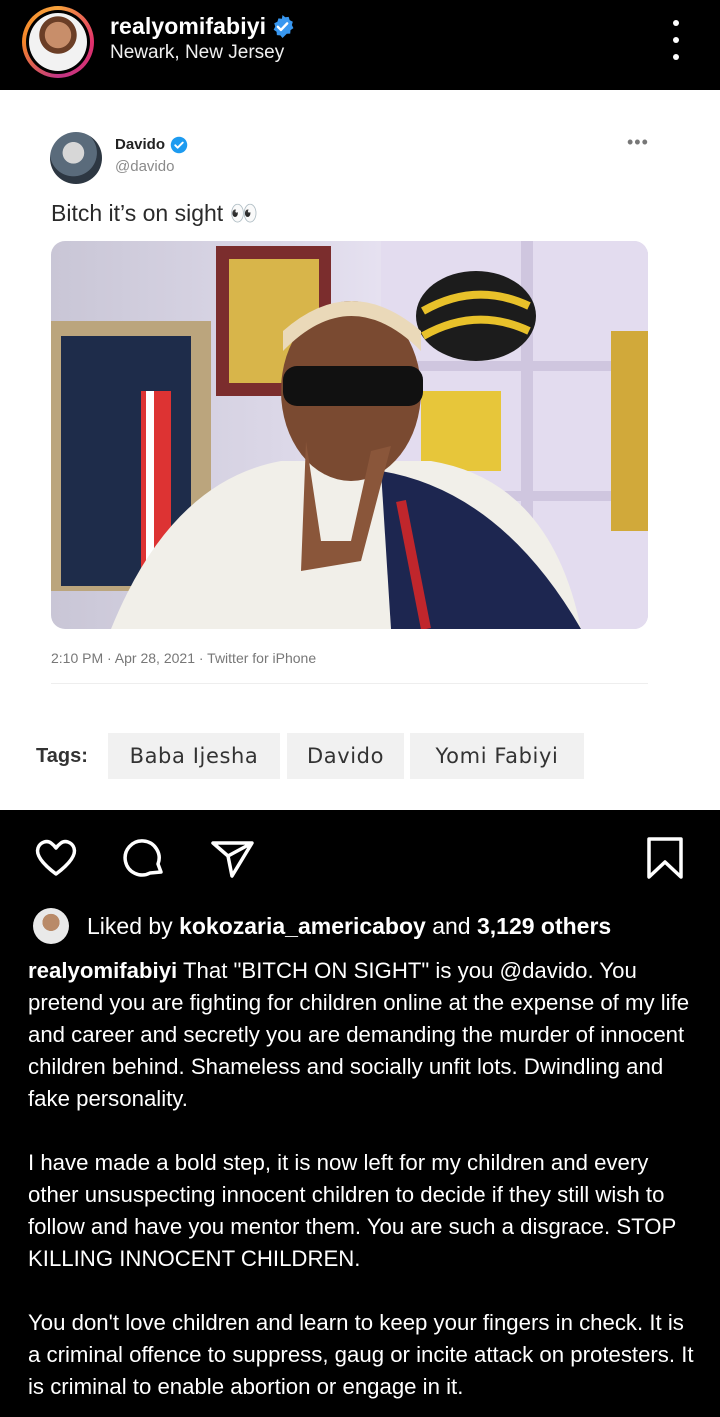 Image resolution: width=720 pixels, height=1417 pixels. Describe the element at coordinates (102, 970) in the screenshot. I see `caption-username: realyomifabiyi` at that location.